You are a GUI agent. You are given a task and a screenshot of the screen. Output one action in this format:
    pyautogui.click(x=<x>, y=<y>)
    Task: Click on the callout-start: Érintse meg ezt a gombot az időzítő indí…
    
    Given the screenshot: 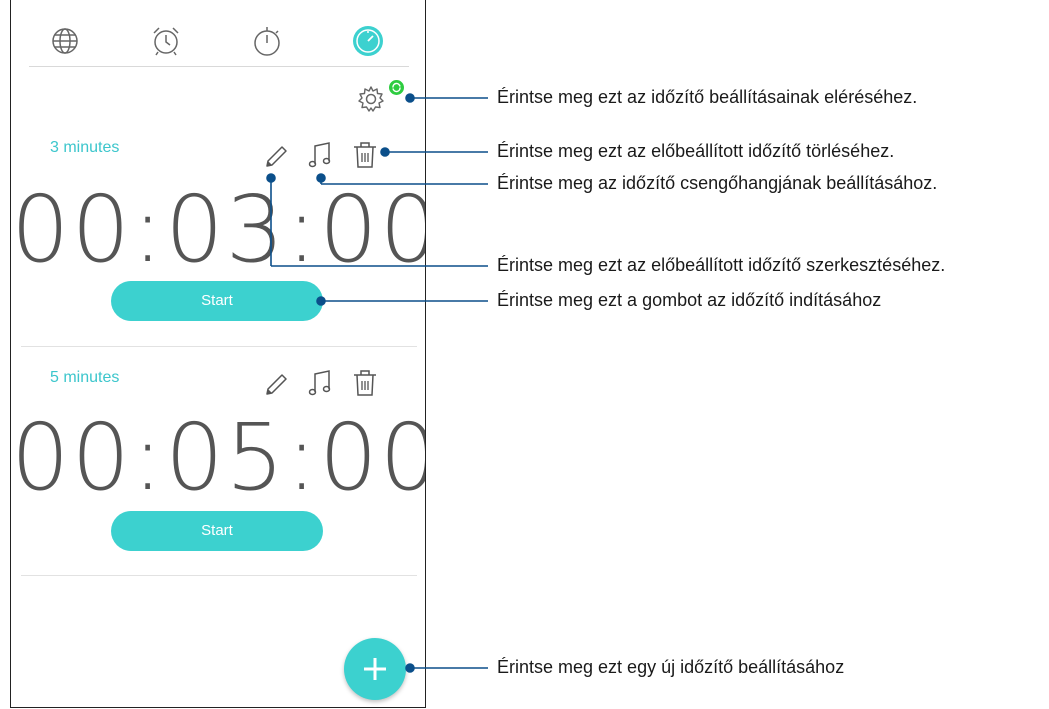 What is the action you would take?
    pyautogui.click(x=689, y=300)
    